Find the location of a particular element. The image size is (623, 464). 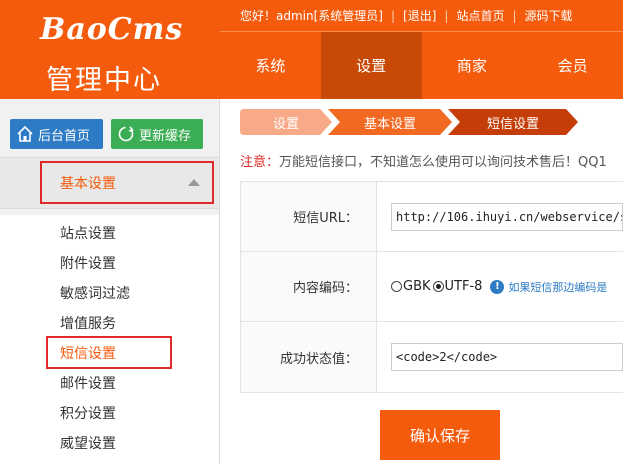

user-greeting: 您好！admin[系统管理员] is located at coordinates (311, 16).